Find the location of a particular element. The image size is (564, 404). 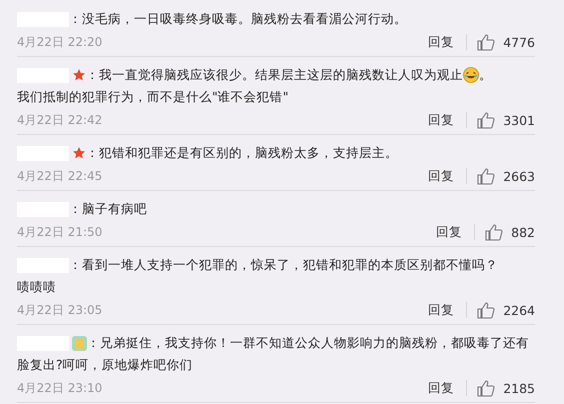

like-button: 2663 is located at coordinates (506, 176).